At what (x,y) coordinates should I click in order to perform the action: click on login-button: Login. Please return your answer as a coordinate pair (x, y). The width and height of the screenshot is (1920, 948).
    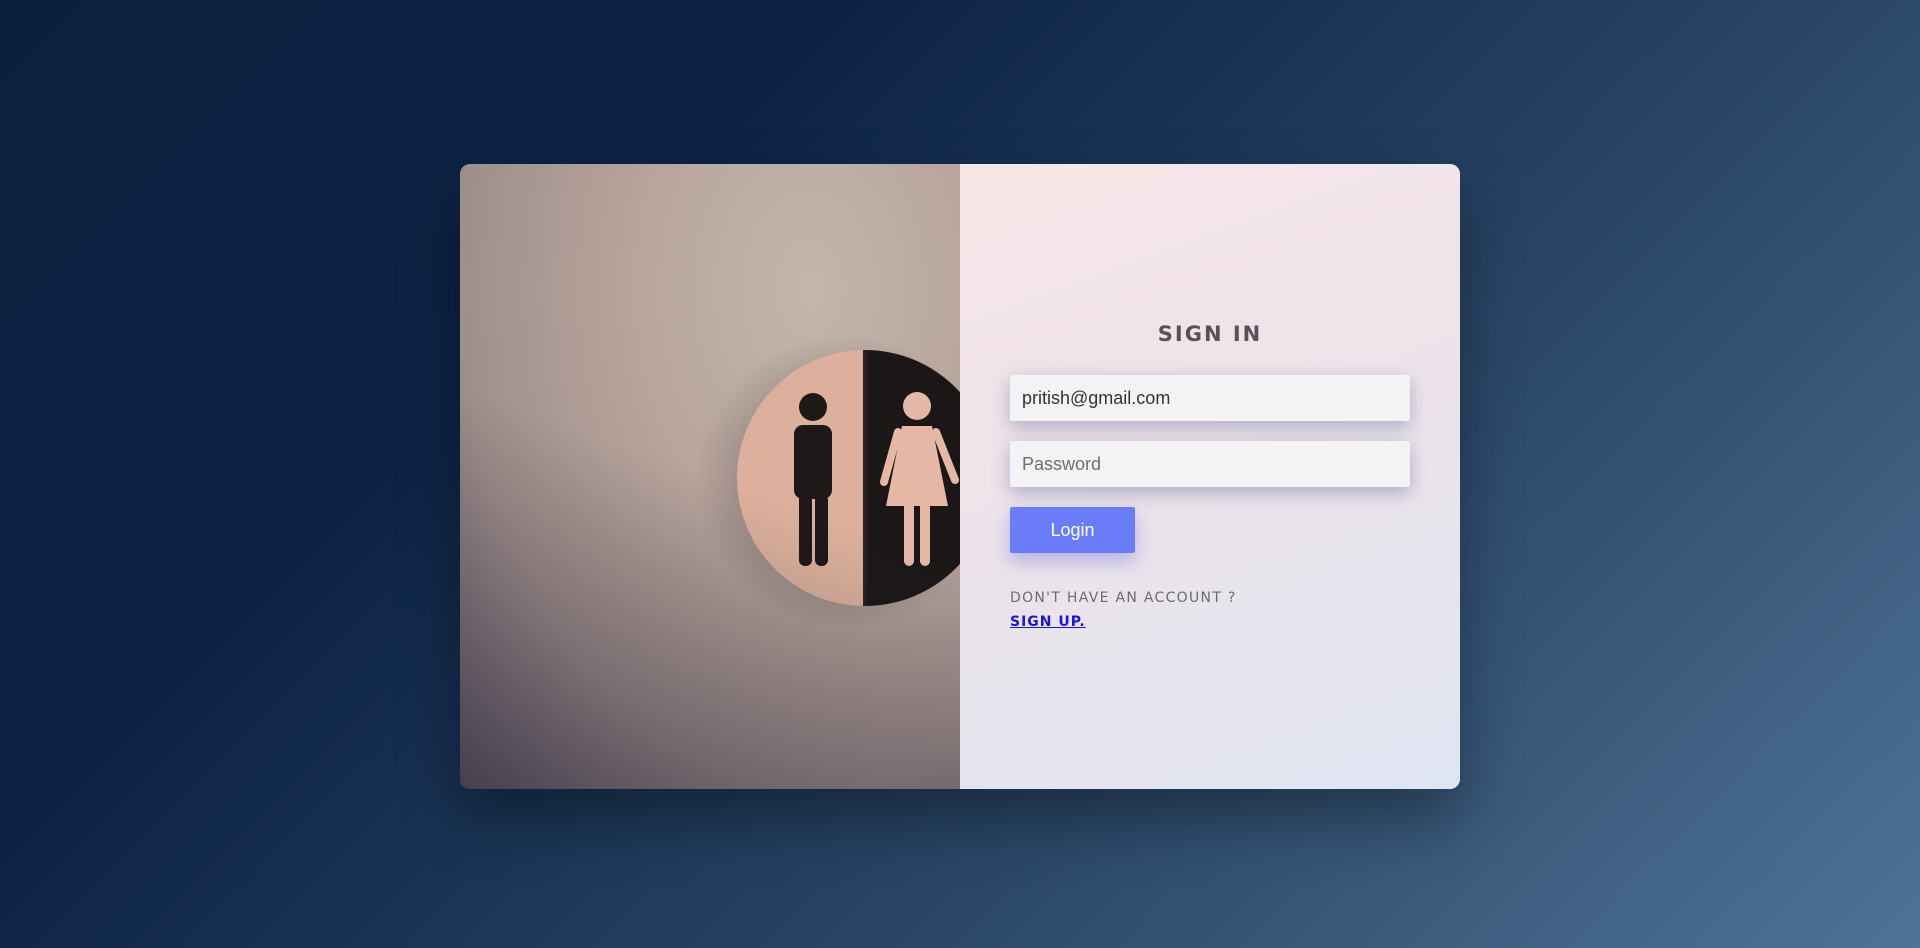
    Looking at the image, I should click on (1072, 530).